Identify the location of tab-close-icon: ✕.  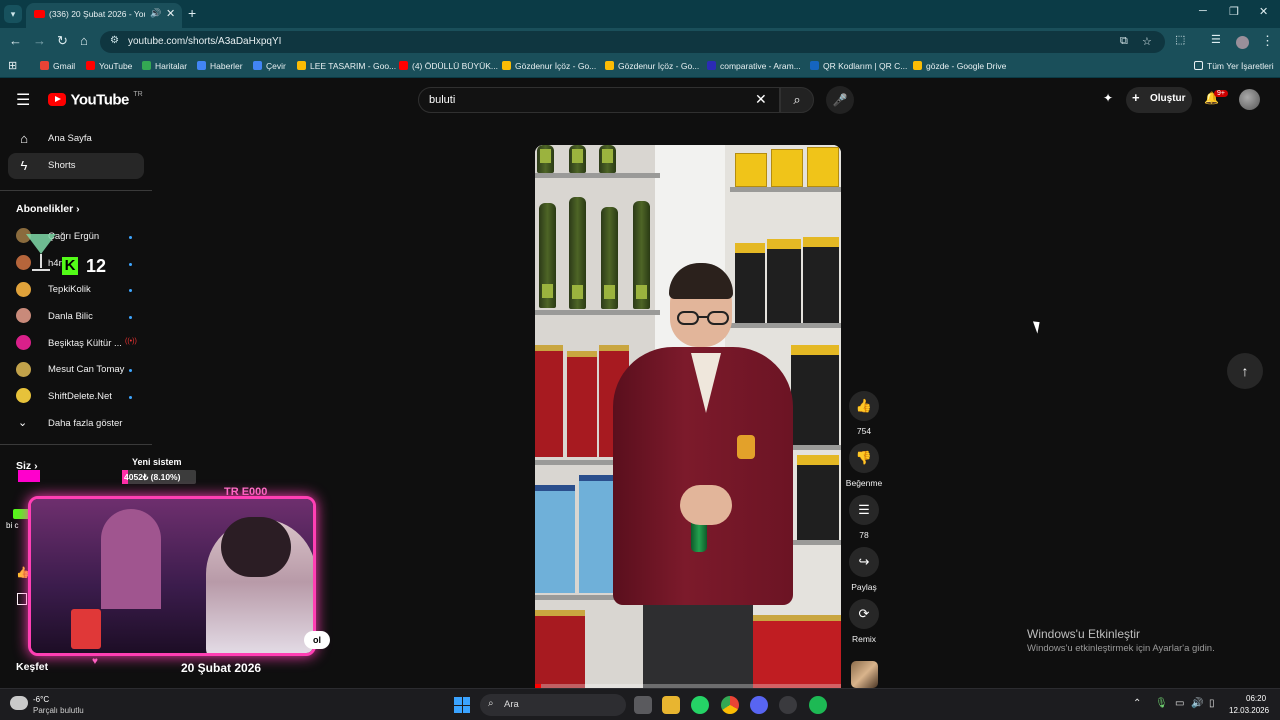
(170, 13).